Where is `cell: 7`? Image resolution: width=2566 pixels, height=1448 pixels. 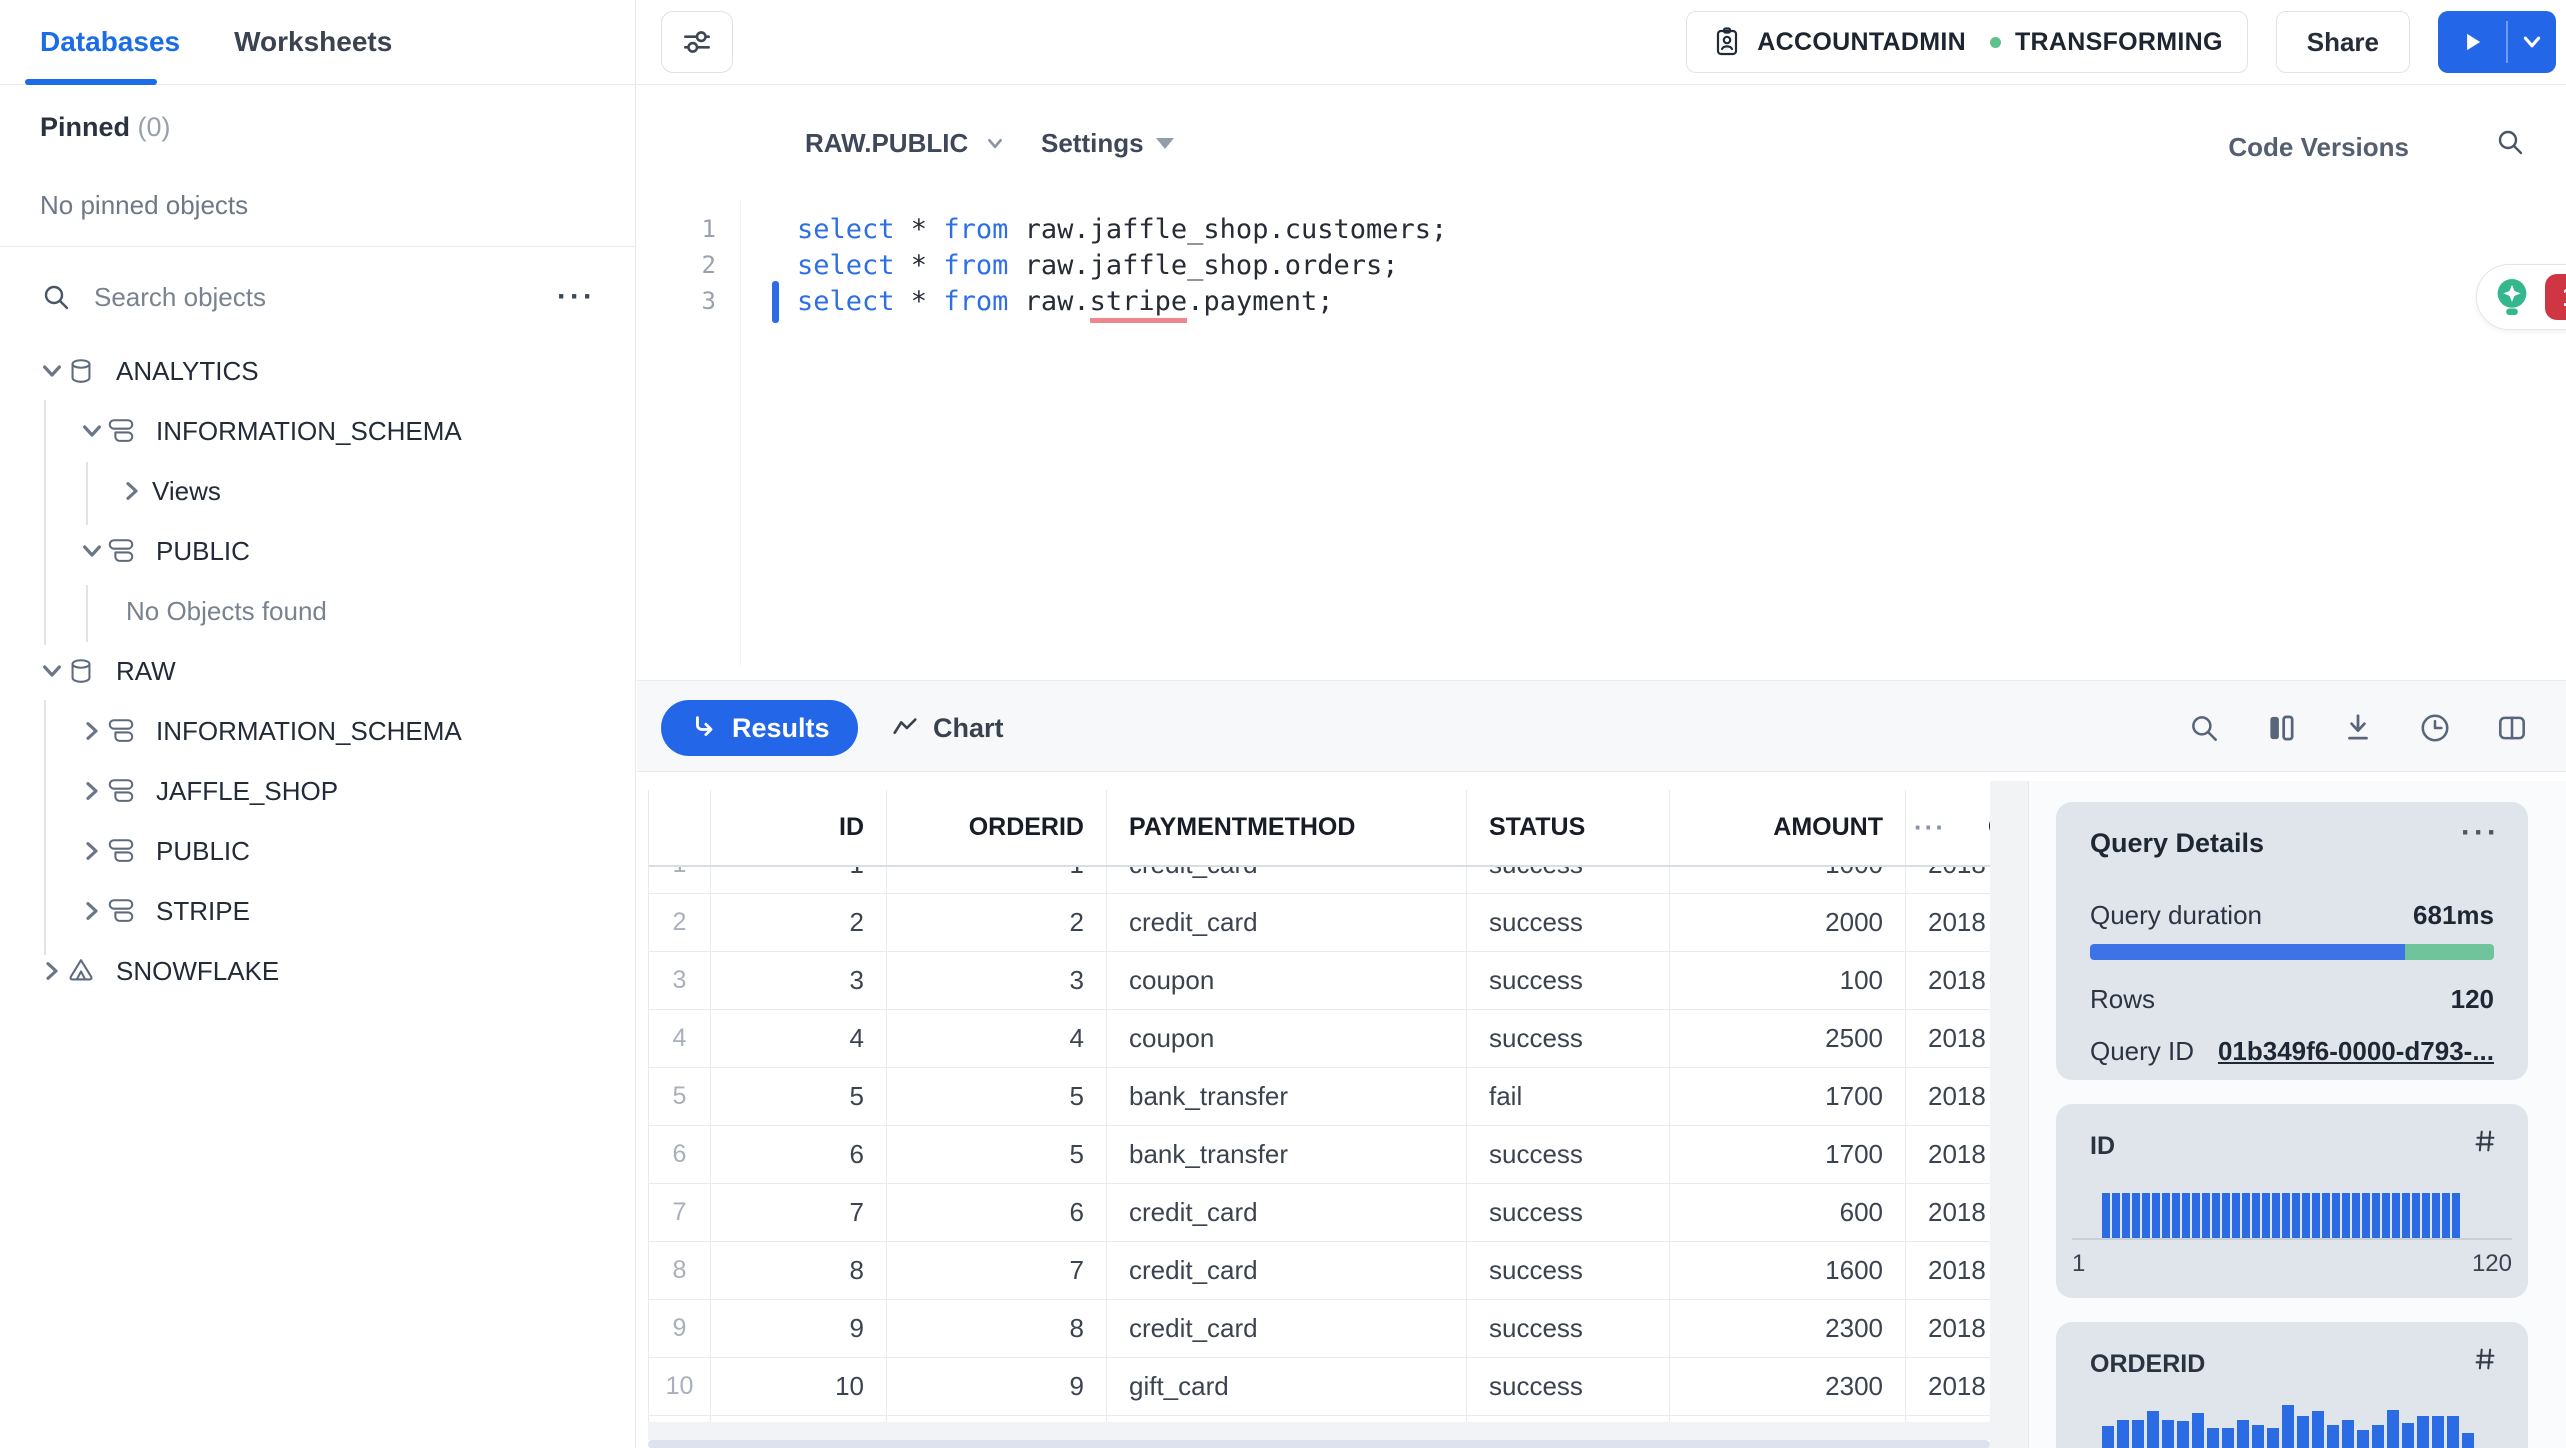
cell: 7 is located at coordinates (997, 1270).